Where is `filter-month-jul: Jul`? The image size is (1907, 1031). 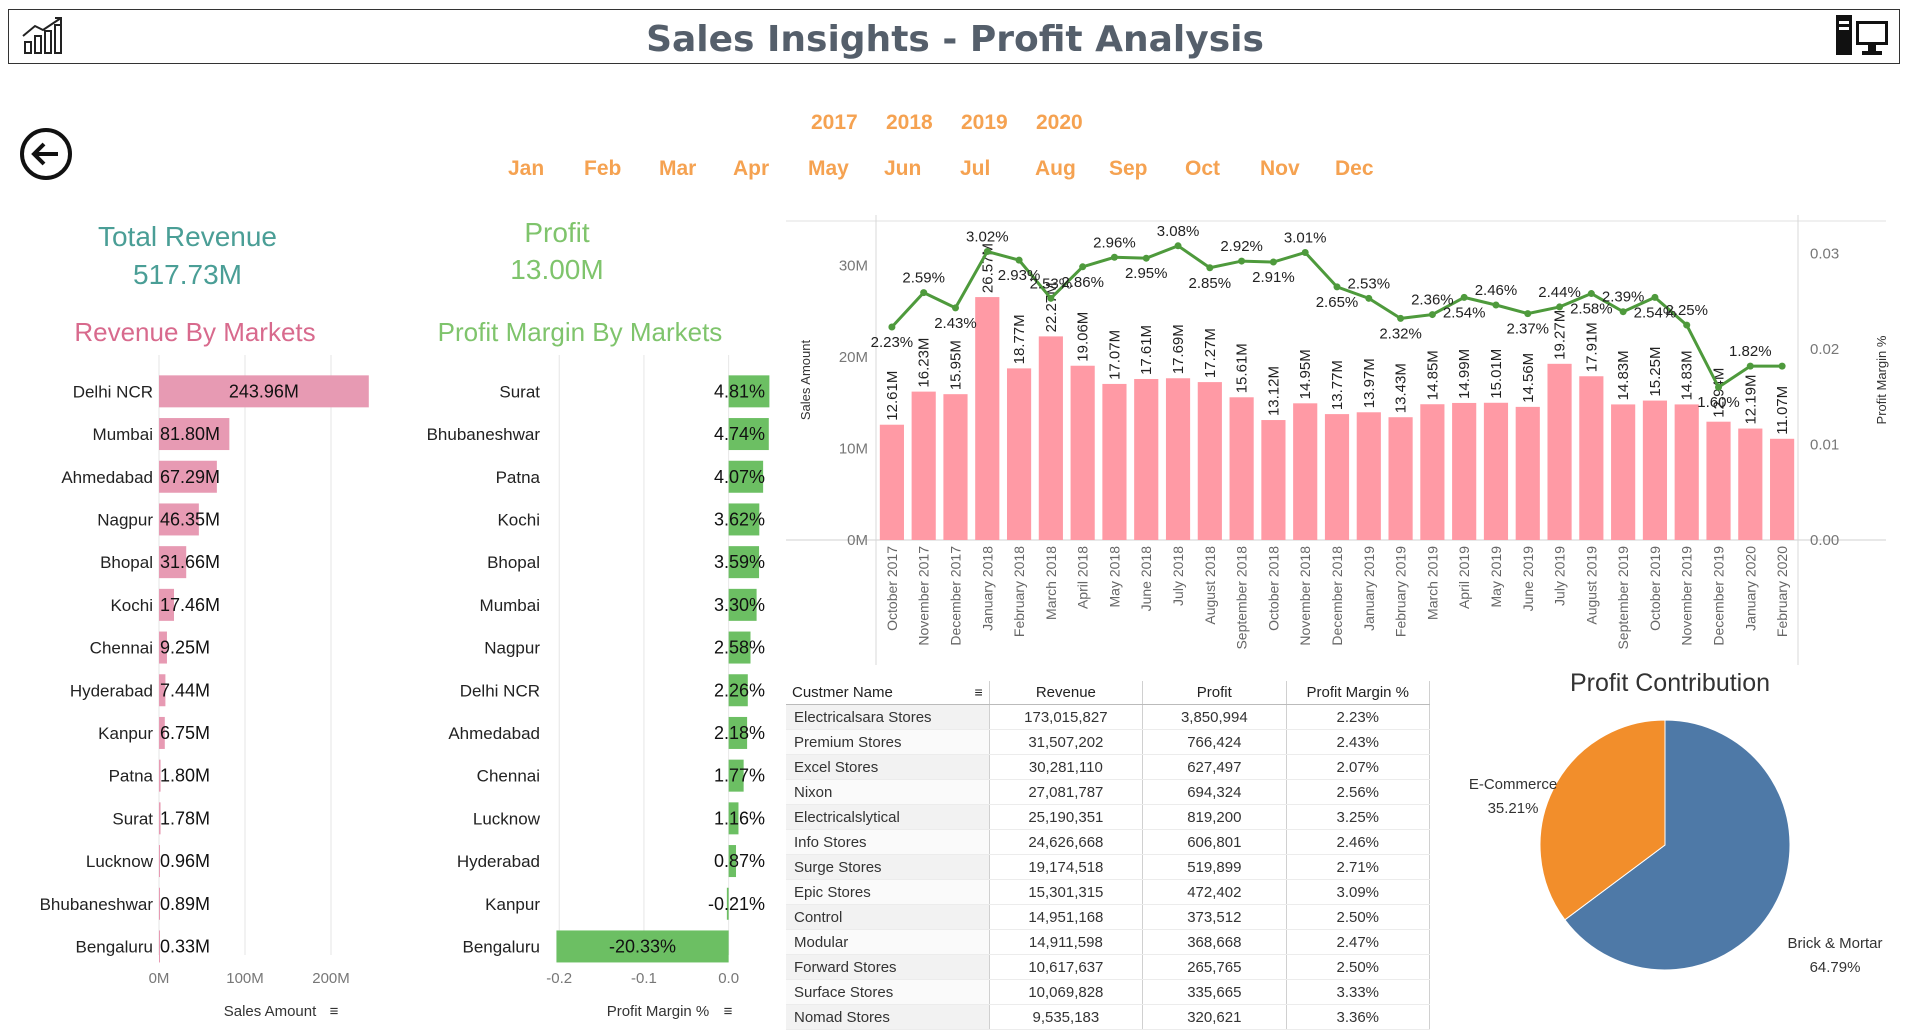 filter-month-jul: Jul is located at coordinates (975, 169).